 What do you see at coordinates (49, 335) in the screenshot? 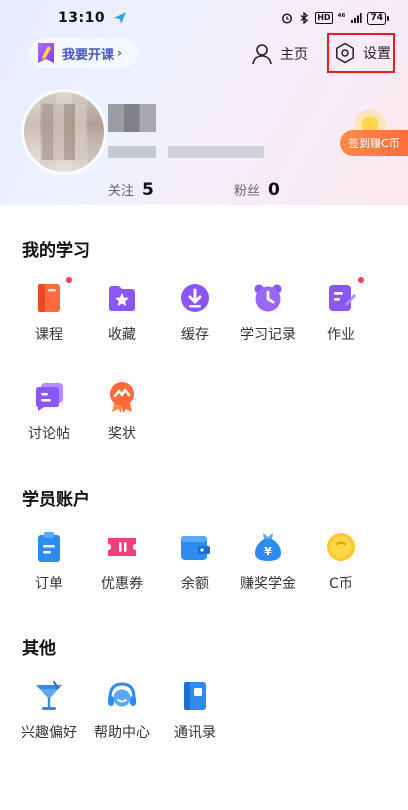
I see `grid-item-label: 课程` at bounding box center [49, 335].